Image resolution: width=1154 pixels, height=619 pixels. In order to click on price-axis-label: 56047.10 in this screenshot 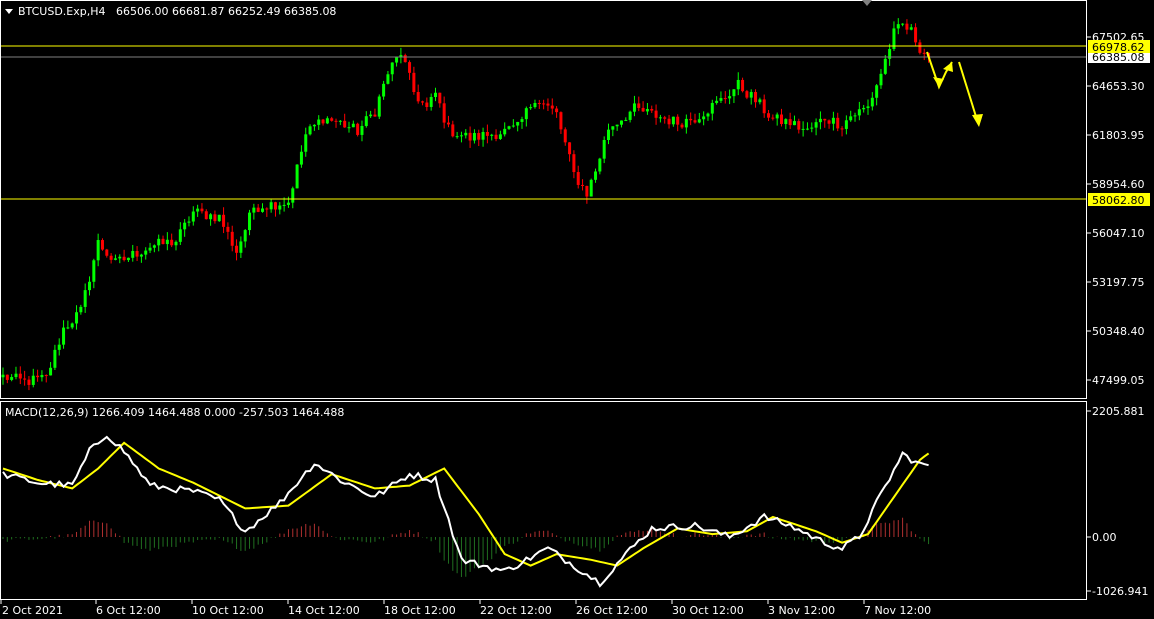, I will do `click(1118, 233)`.